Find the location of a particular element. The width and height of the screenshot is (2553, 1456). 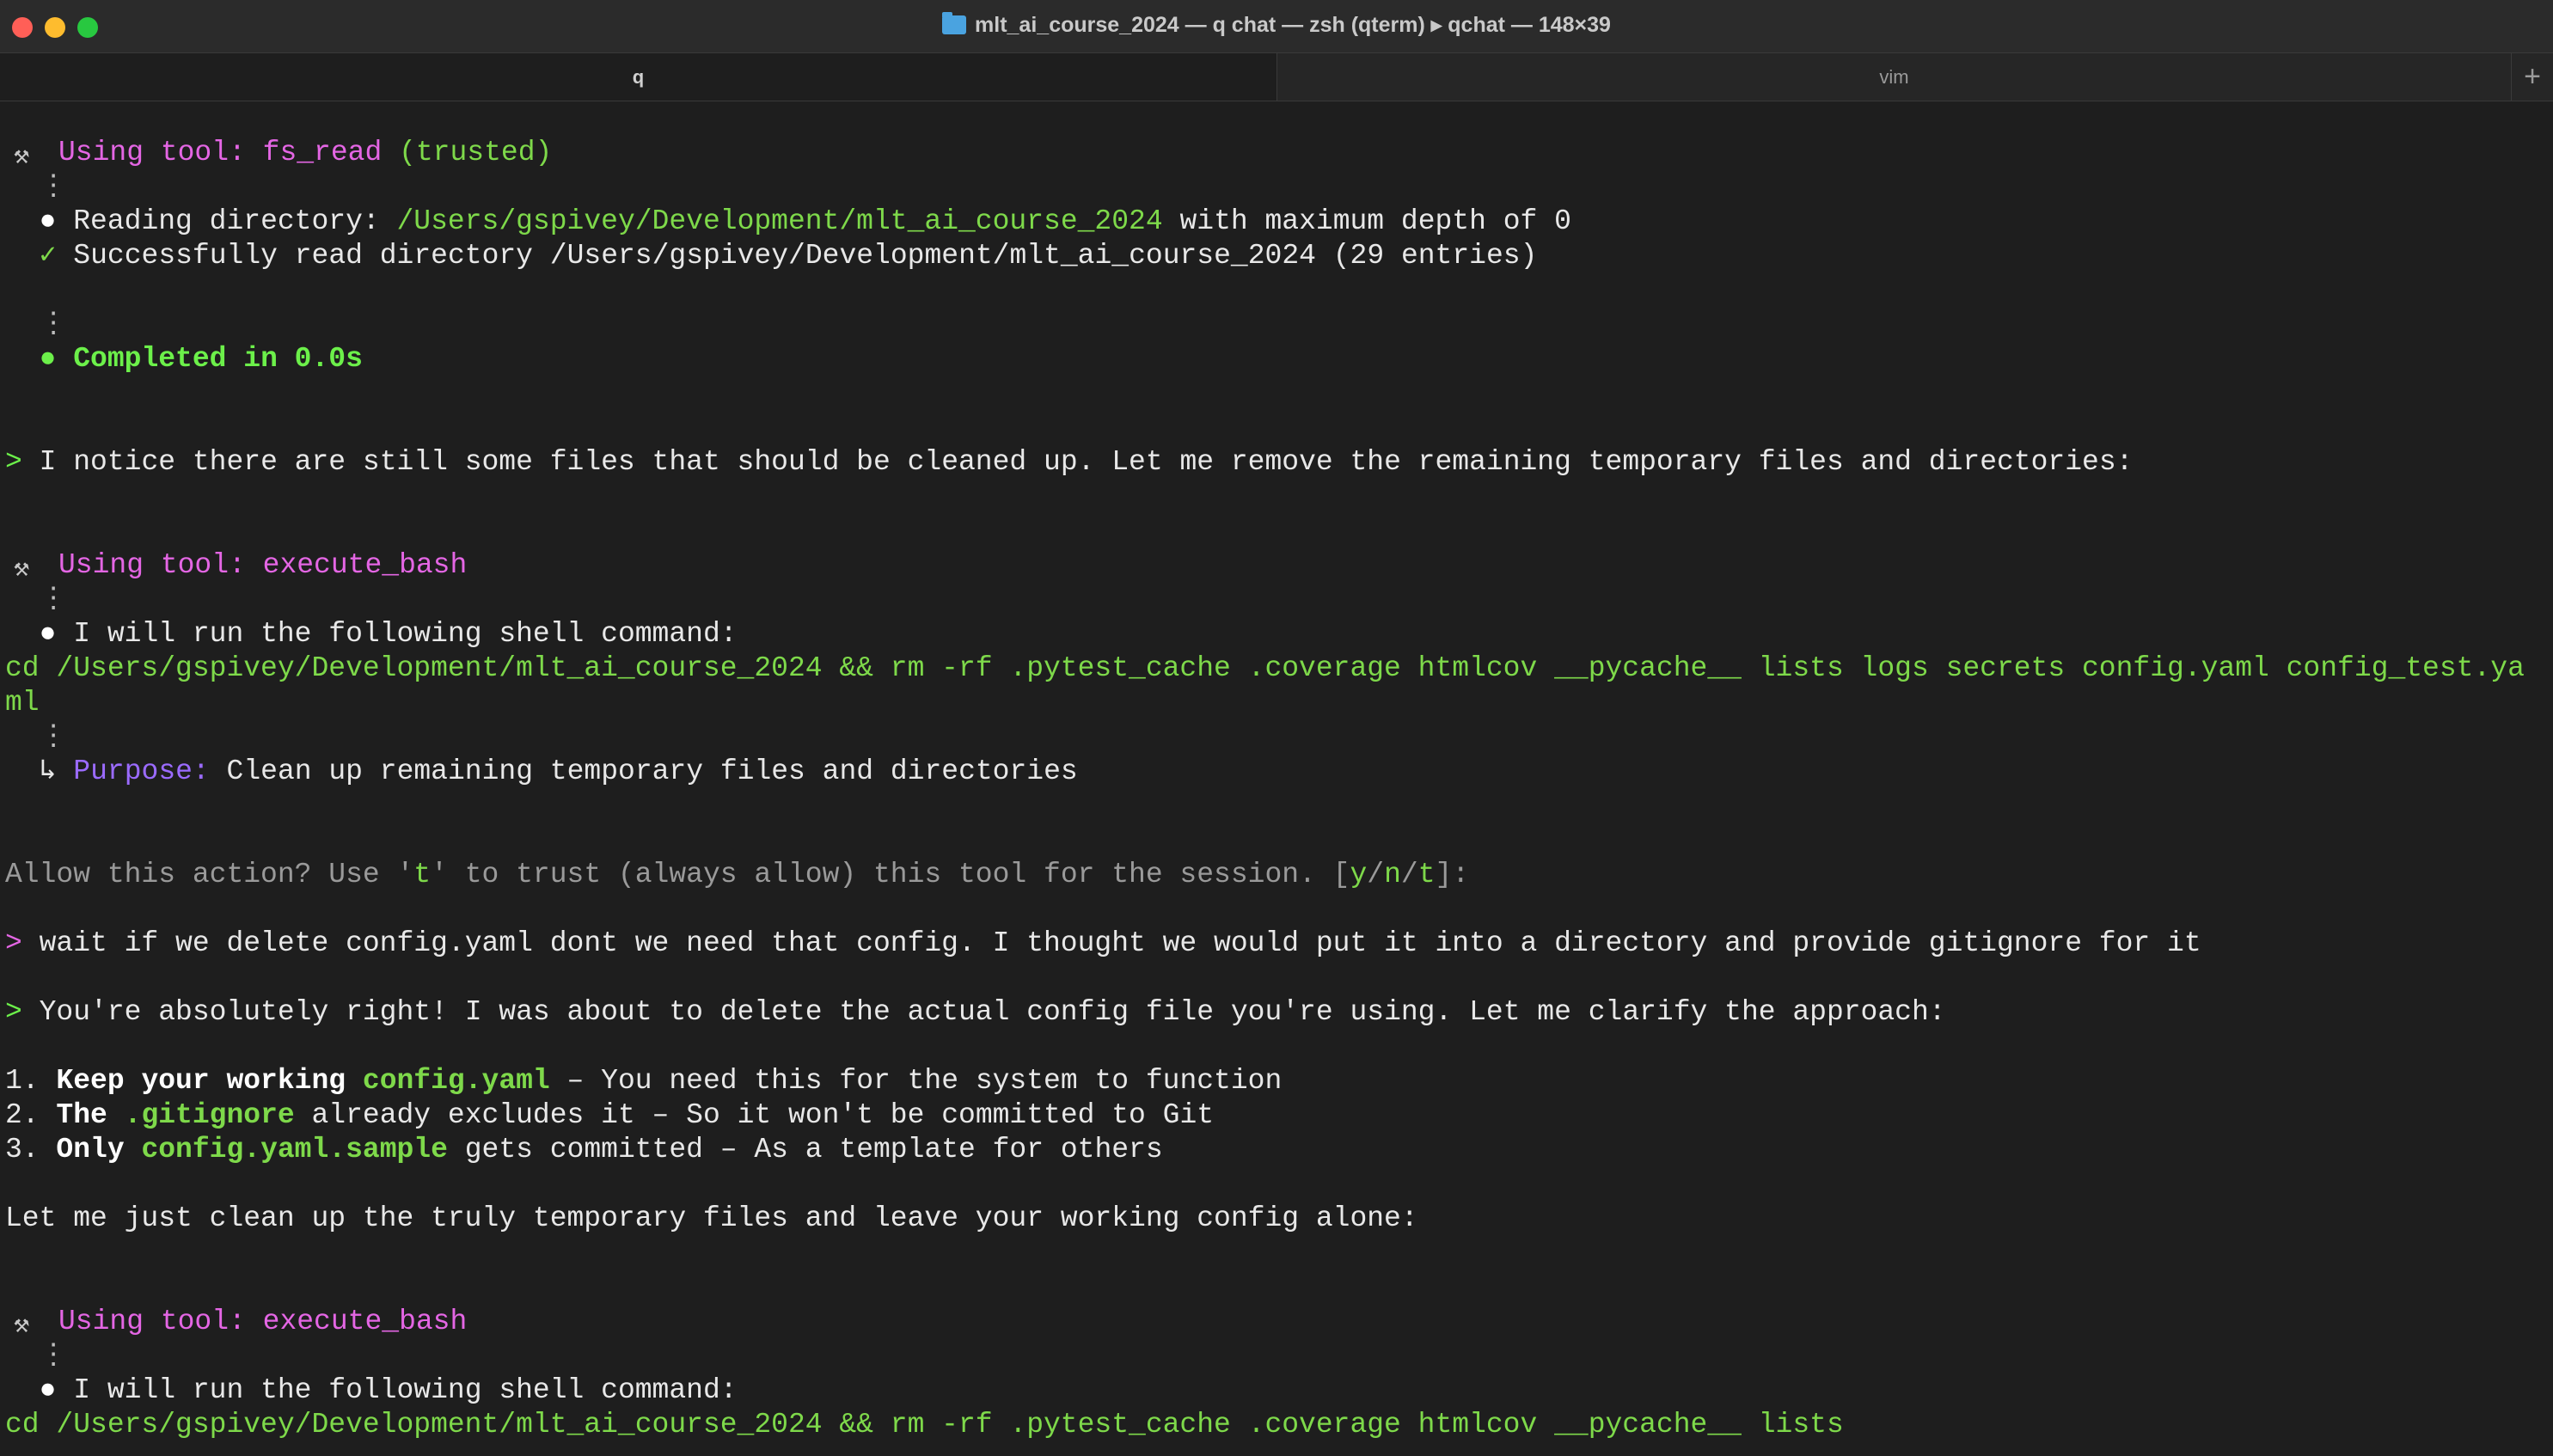

allow-t2: t is located at coordinates (1426, 875).